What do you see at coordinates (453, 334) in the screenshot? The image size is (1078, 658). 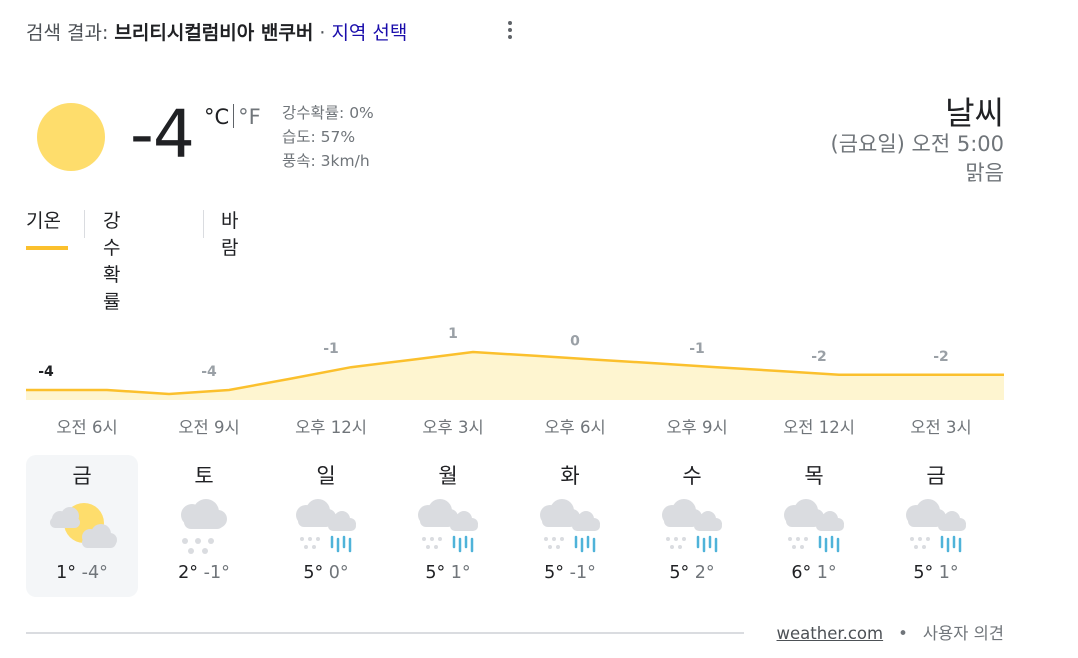 I see `chart-data-label: 1` at bounding box center [453, 334].